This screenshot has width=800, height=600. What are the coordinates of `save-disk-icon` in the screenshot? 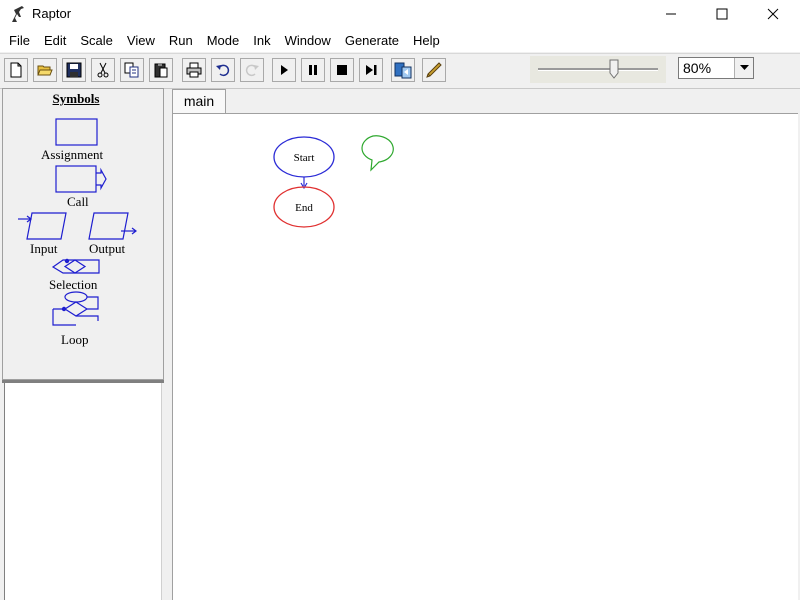 It's located at (74, 70).